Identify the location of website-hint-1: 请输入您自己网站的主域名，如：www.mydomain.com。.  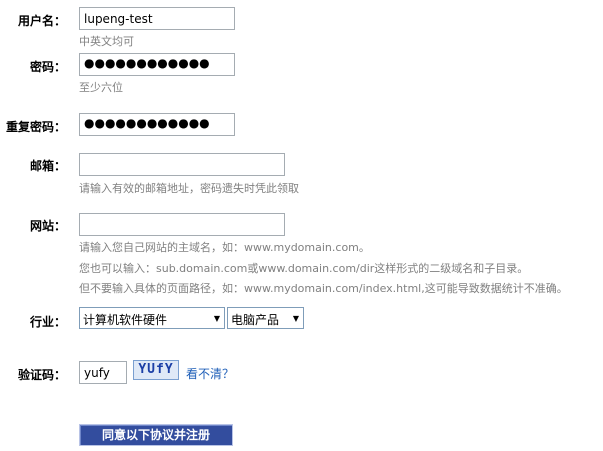
(224, 247).